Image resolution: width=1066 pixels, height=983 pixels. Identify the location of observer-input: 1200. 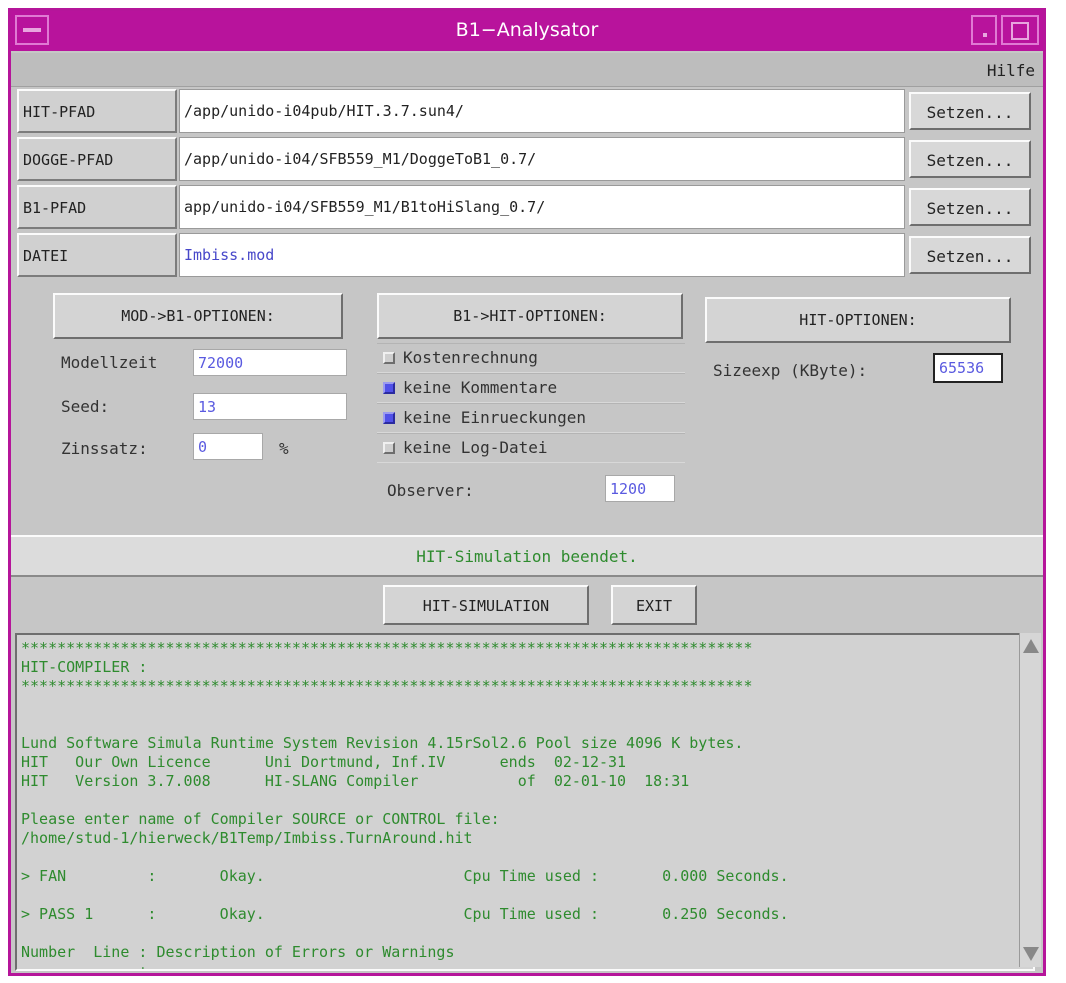
(640, 488).